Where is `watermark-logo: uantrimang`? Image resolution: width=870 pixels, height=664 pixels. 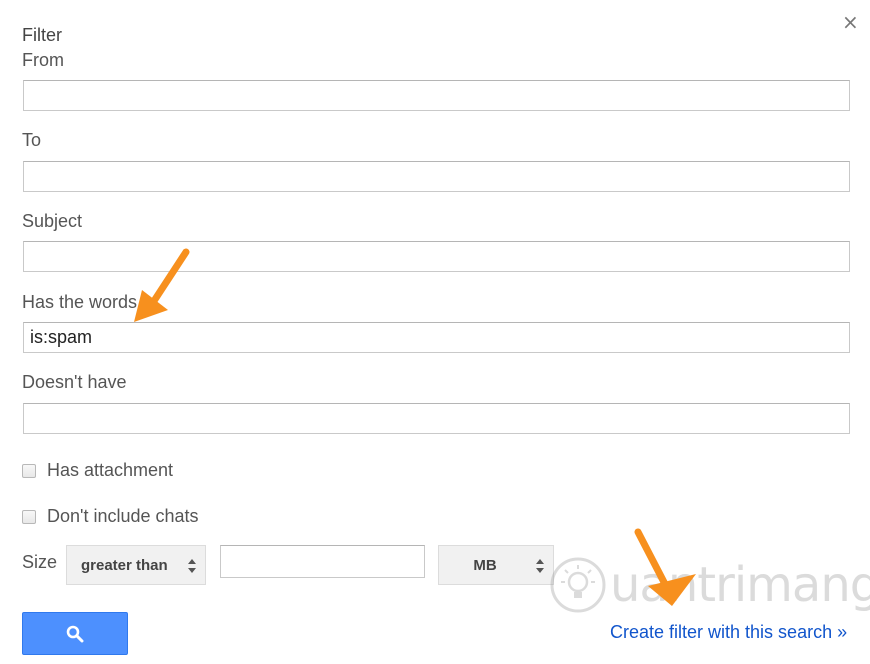 watermark-logo: uantrimang is located at coordinates (709, 585).